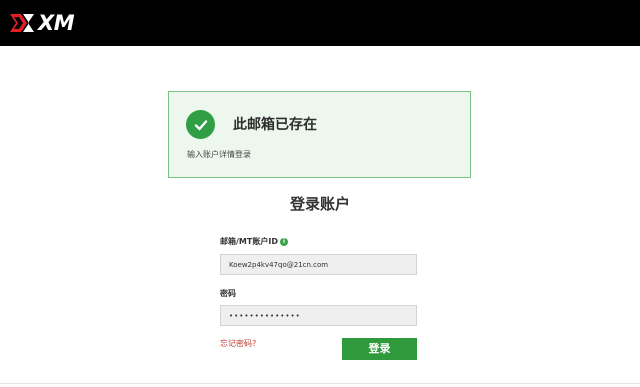 This screenshot has height=387, width=640. Describe the element at coordinates (219, 154) in the screenshot. I see `notice-subtitle: 输入账户详情登录` at that location.